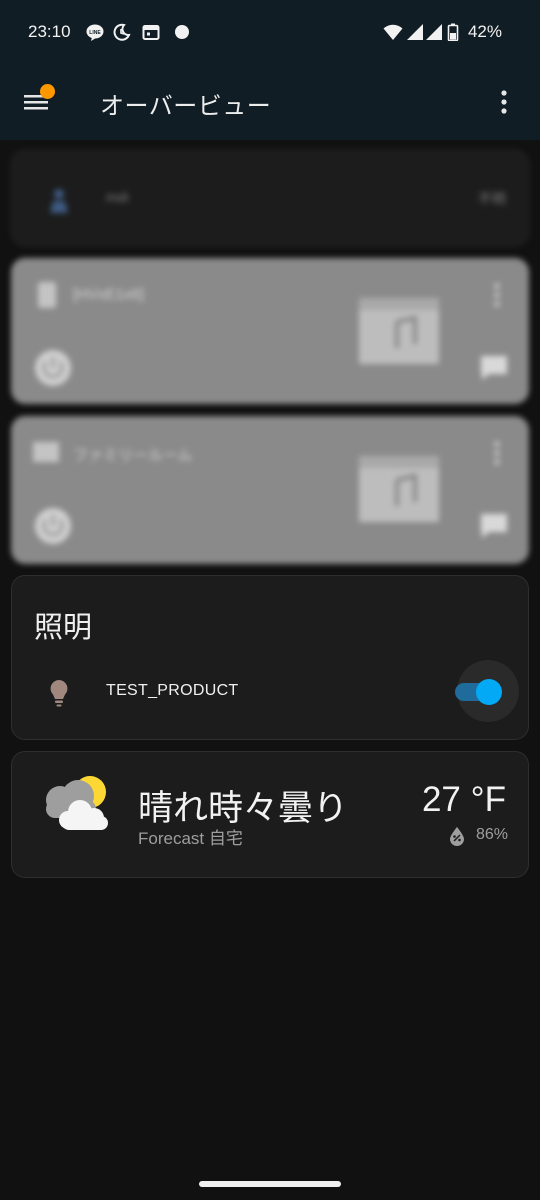 The height and width of the screenshot is (1200, 540). What do you see at coordinates (133, 455) in the screenshot?
I see `media-name: ファミリールーム` at bounding box center [133, 455].